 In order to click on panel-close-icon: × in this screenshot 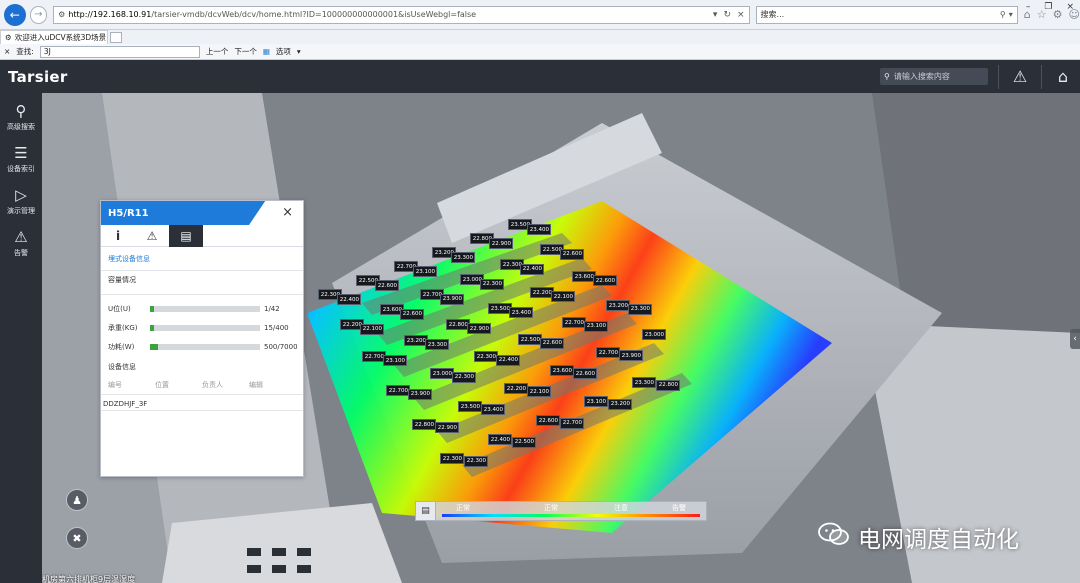, I will do `click(287, 212)`.